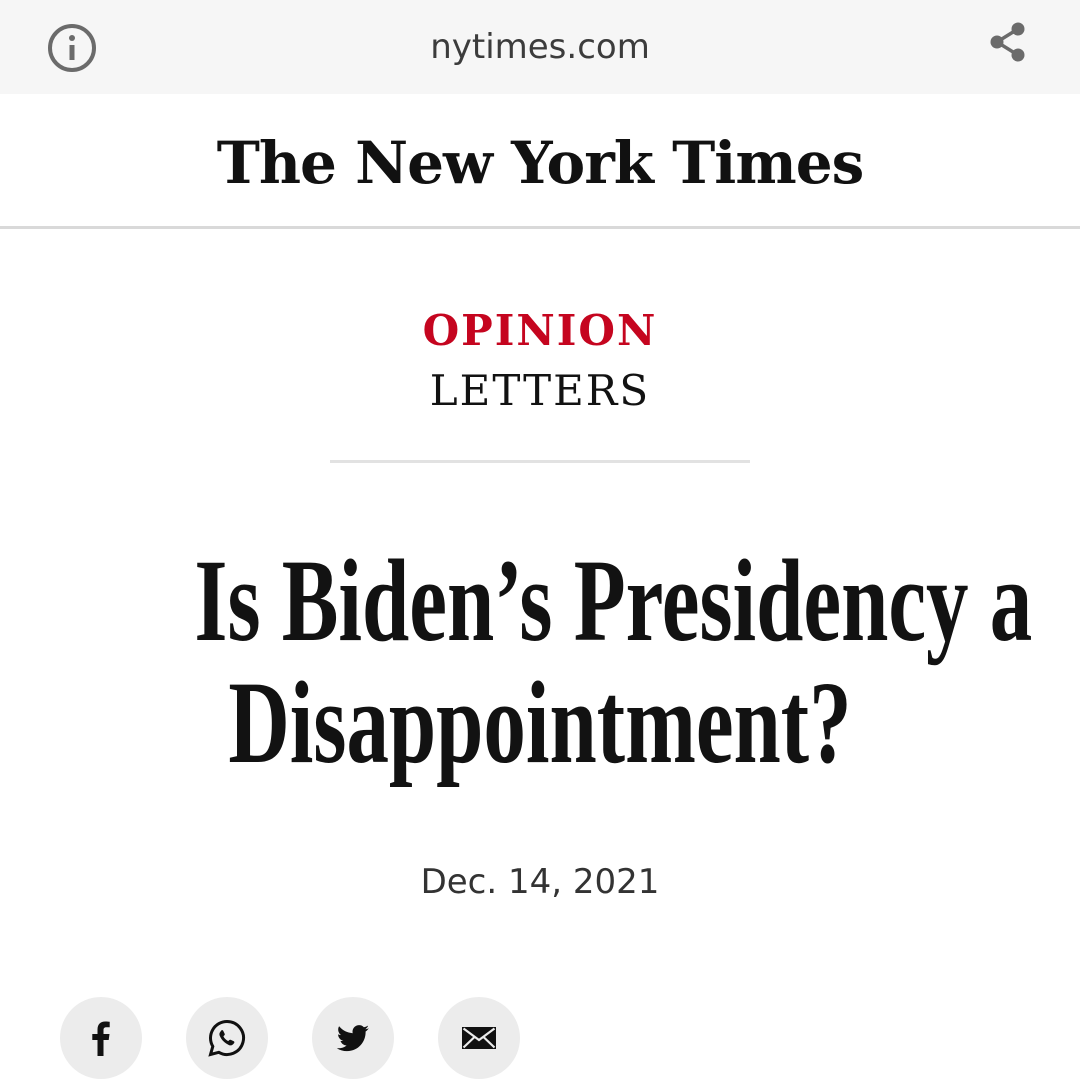 This screenshot has height=1089, width=1080. Describe the element at coordinates (1008, 42) in the screenshot. I see `share-icon` at that location.